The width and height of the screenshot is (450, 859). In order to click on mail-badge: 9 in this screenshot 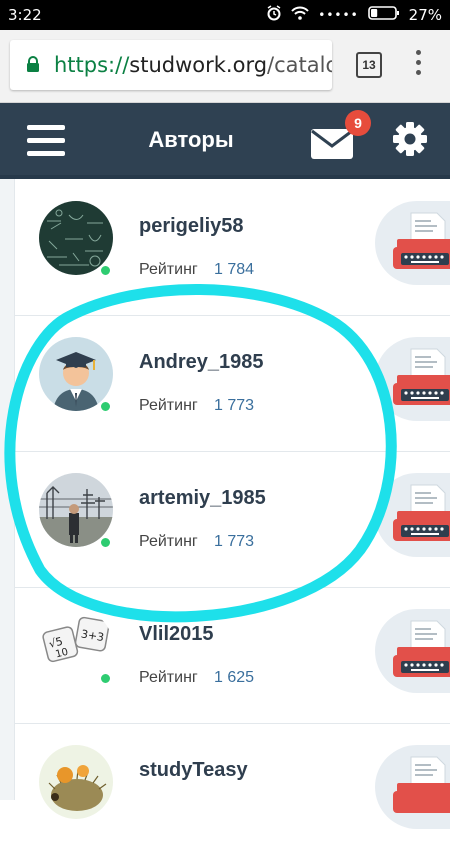, I will do `click(358, 123)`.